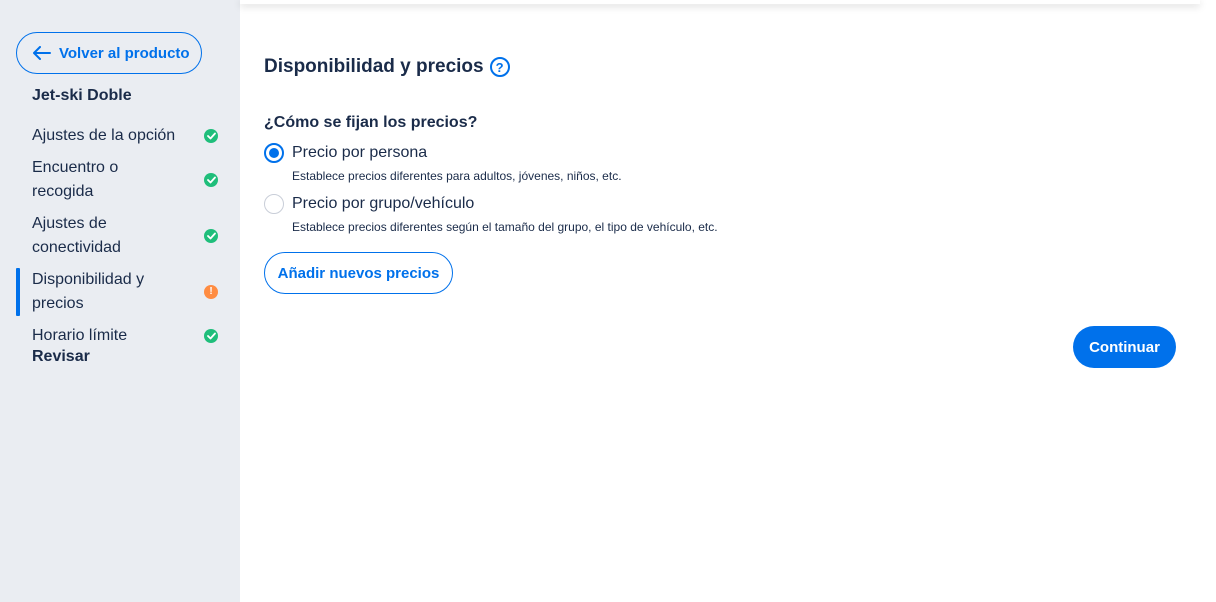  I want to click on per-group-option: Precio por grupo/vehículo, so click(369, 204).